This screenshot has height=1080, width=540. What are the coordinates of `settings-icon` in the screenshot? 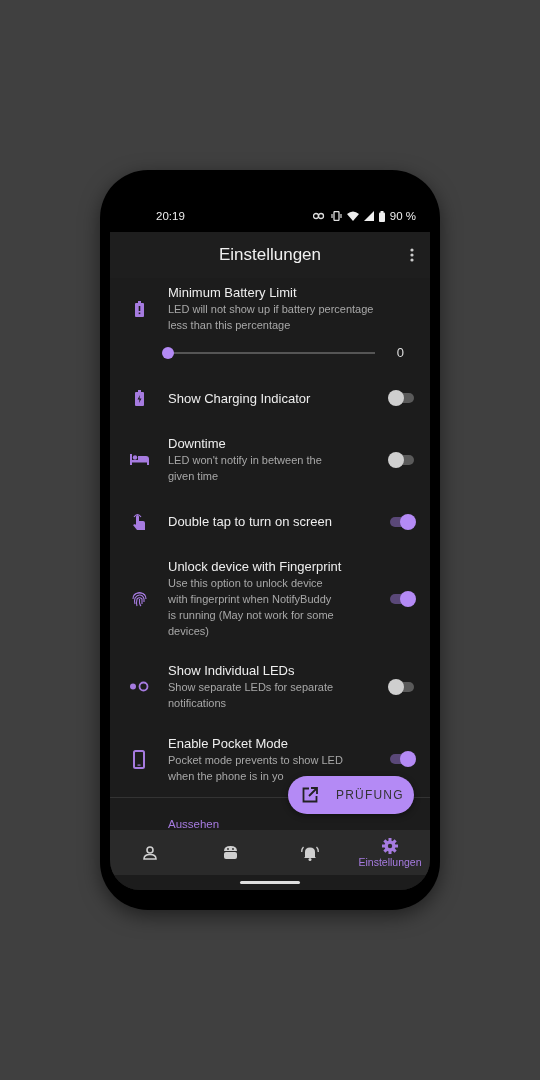 It's located at (390, 845).